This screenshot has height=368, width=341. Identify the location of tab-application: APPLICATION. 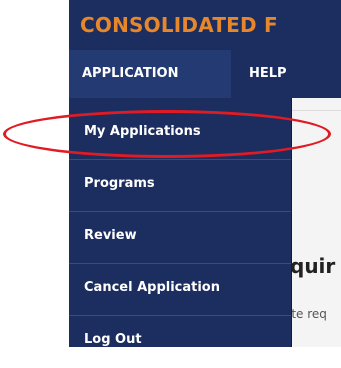
(150, 74).